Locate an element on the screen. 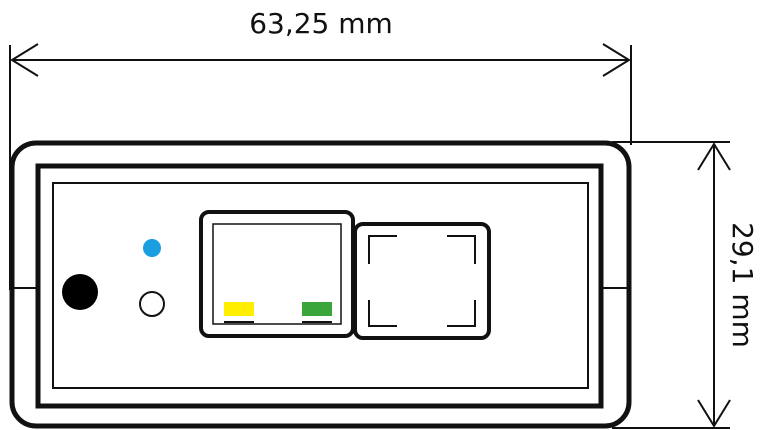 The width and height of the screenshot is (767, 430). reset-button-icon is located at coordinates (152, 304).